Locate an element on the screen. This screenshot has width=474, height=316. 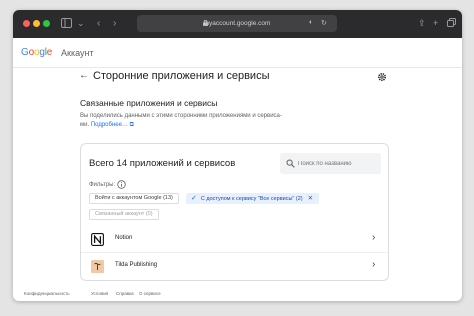
footer-link-privacy: Конфиденциальность is located at coordinates (47, 293).